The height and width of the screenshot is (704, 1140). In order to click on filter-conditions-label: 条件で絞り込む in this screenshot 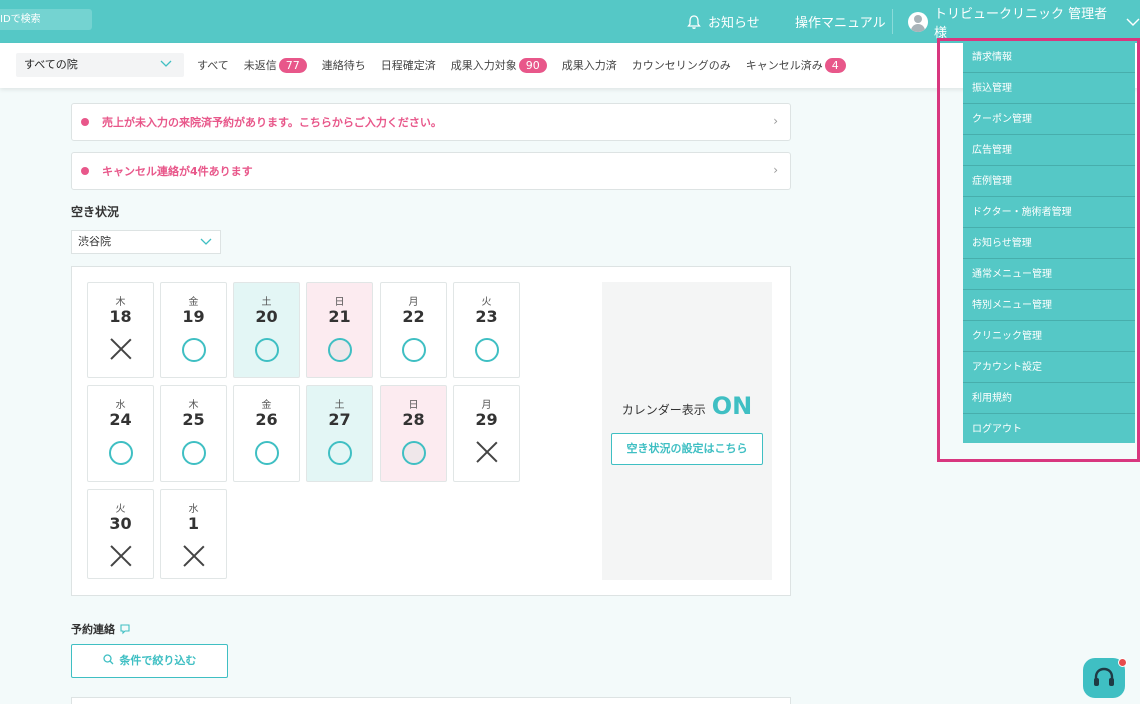, I will do `click(158, 660)`.